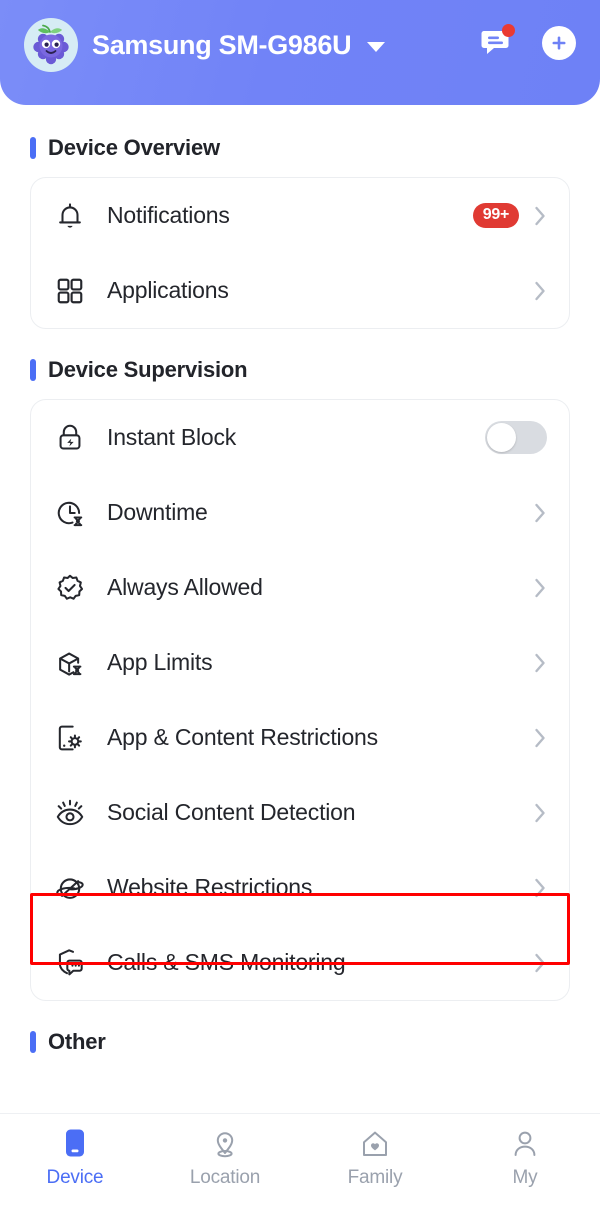 The image size is (600, 1210). What do you see at coordinates (76, 216) in the screenshot?
I see `bell-icon` at bounding box center [76, 216].